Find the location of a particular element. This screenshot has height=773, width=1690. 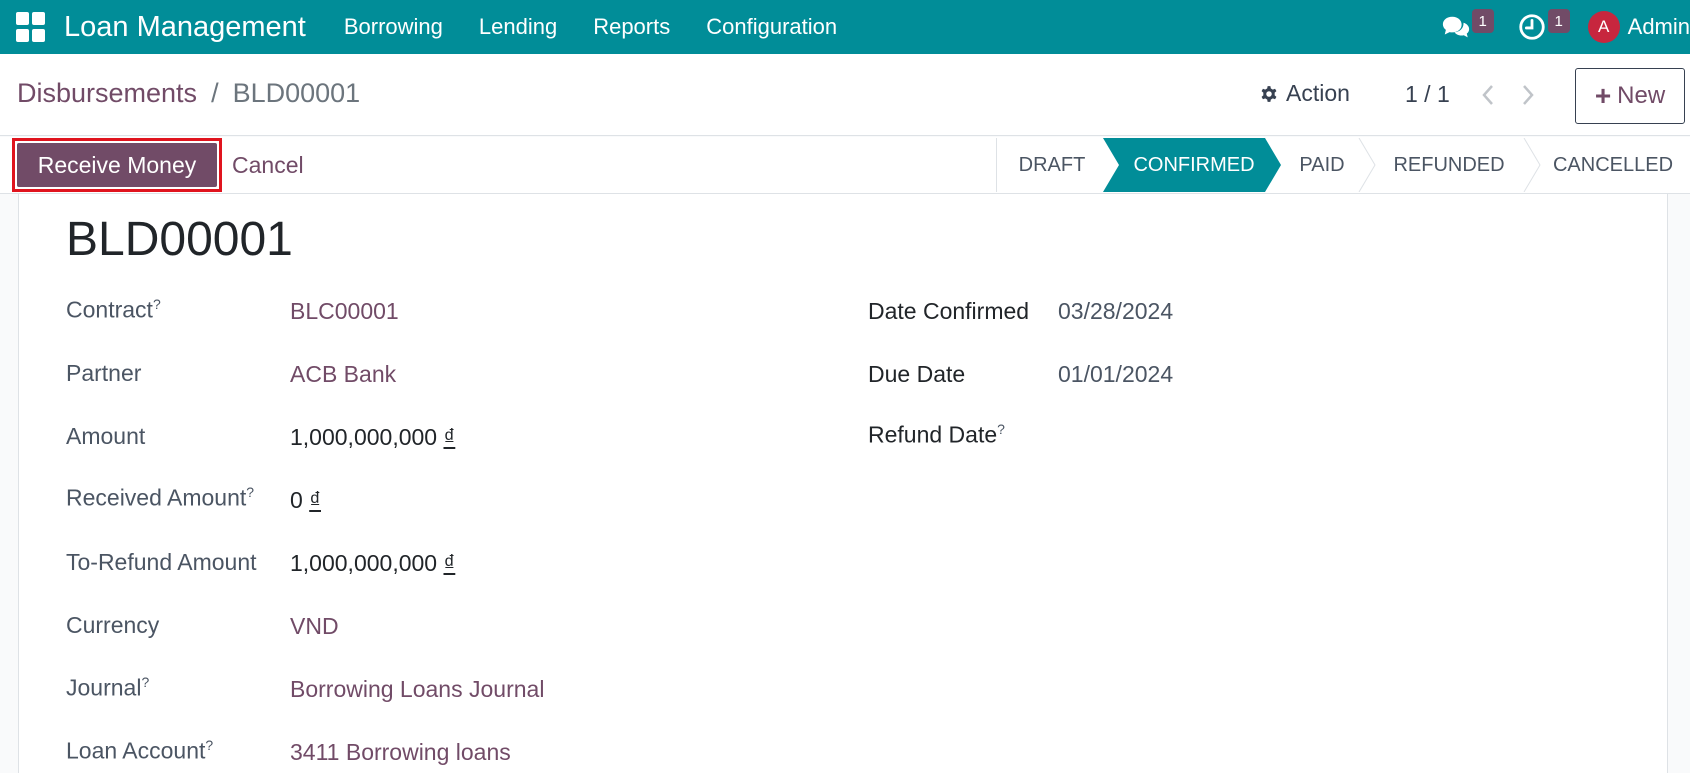

stage-refunded: REFUNDED is located at coordinates (1449, 165).